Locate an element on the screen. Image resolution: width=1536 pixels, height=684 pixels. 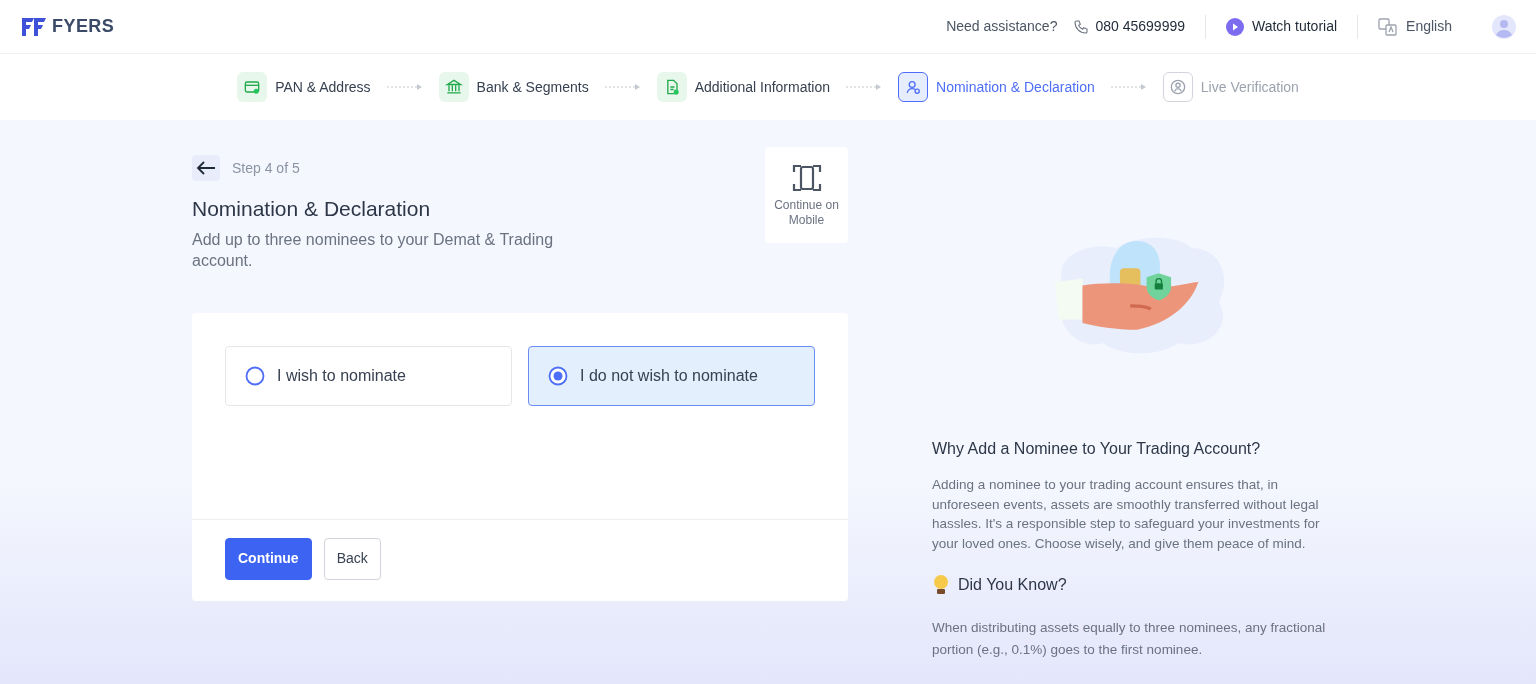
page-subtitle: Add up to three nominees to your Demat & Trading account. is located at coordinates (373, 250).